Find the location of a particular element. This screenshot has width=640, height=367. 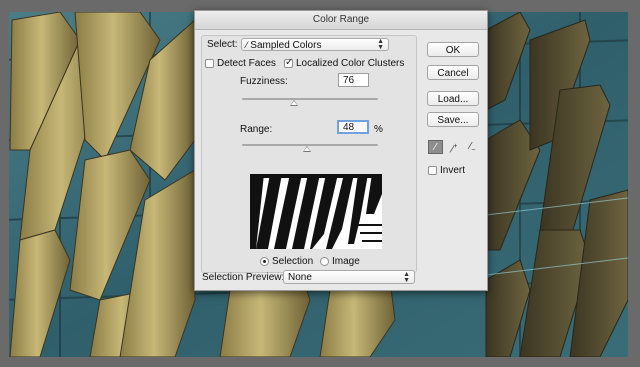

invert-checkbox is located at coordinates (432, 170).